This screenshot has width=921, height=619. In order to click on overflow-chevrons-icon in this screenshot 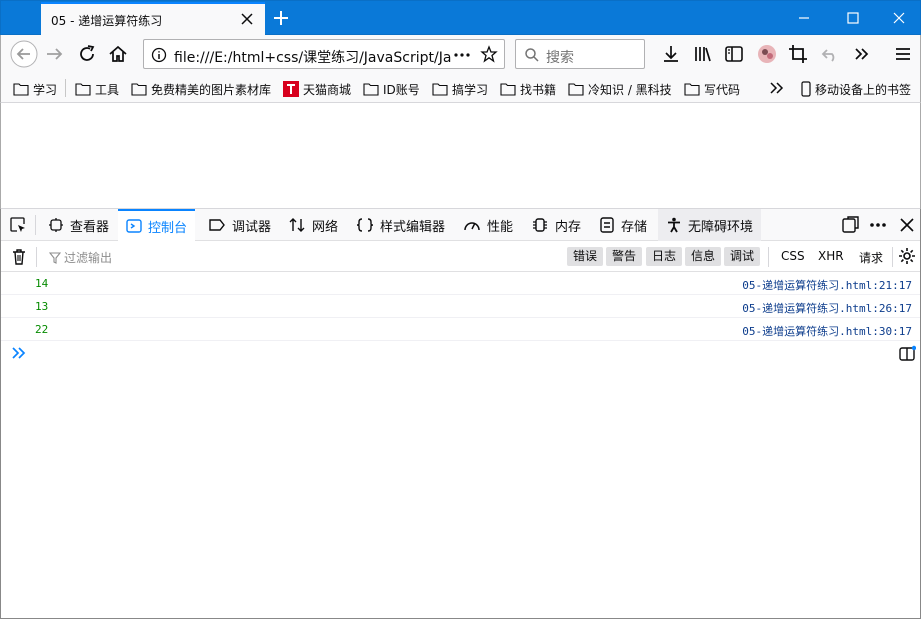, I will do `click(862, 54)`.